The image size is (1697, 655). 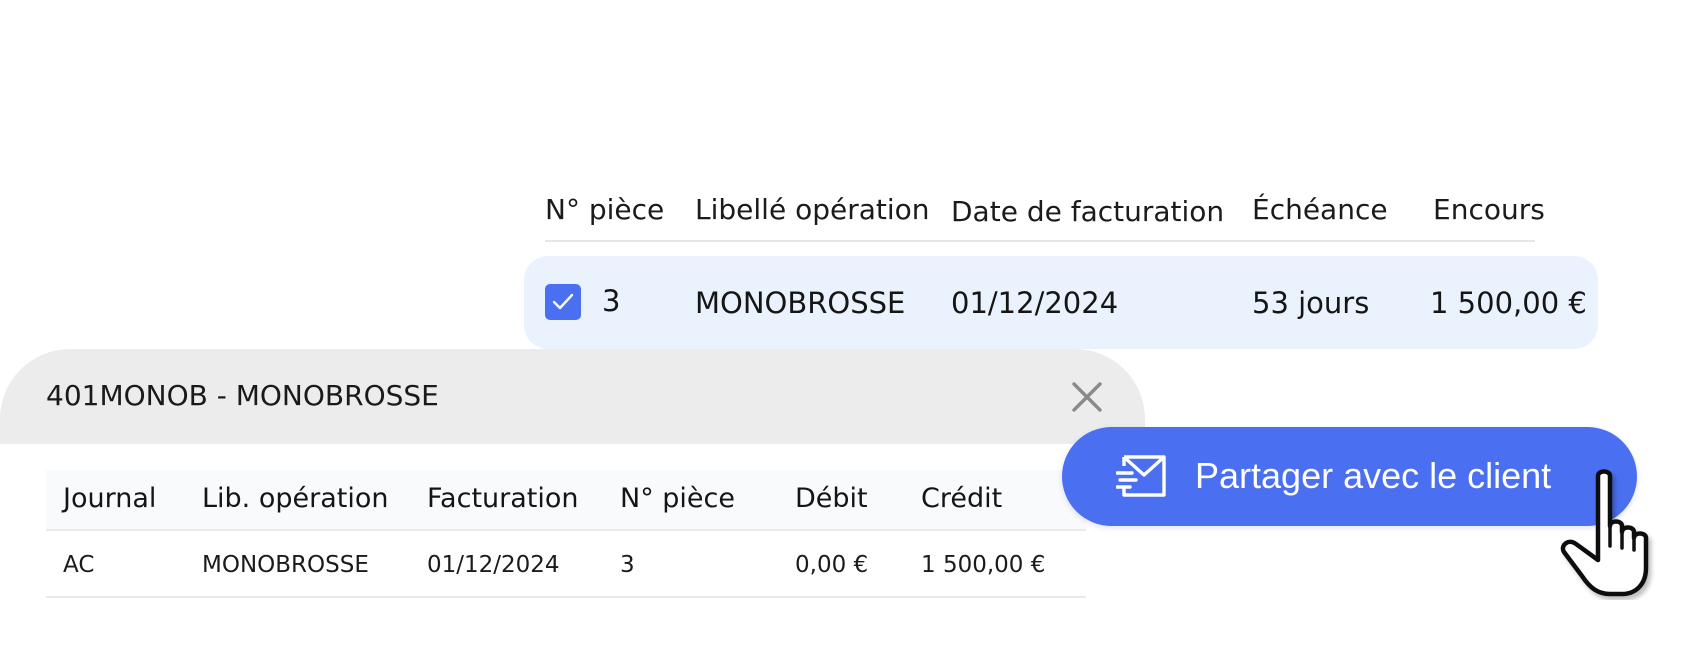 What do you see at coordinates (1040, 241) in the screenshot?
I see `header-divider` at bounding box center [1040, 241].